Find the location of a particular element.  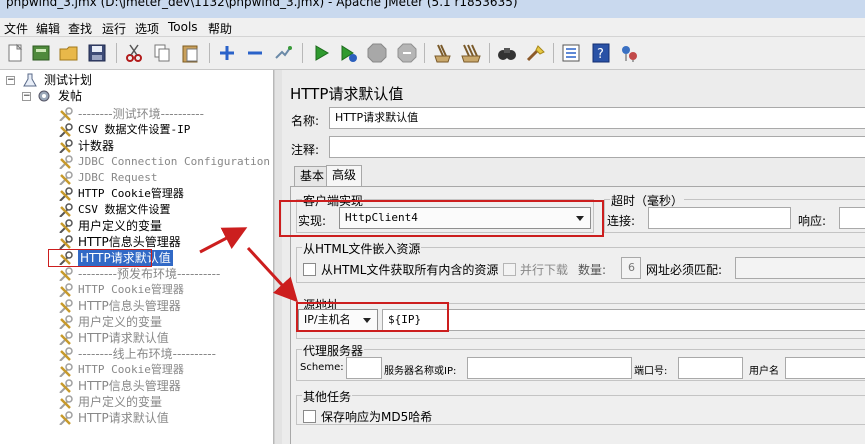

annotation-box-client-impl is located at coordinates (441, 218).